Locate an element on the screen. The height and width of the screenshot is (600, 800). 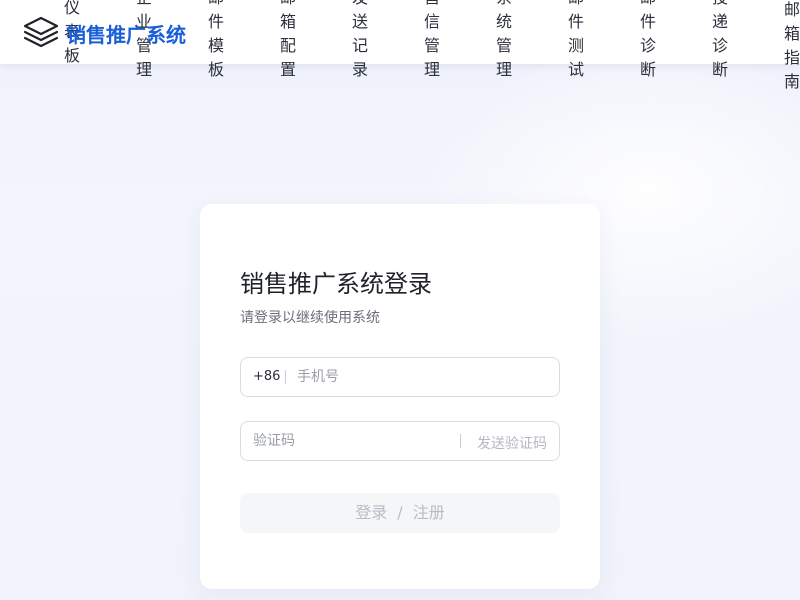
nav-item-delivery-diagnosis: 投递诊断 is located at coordinates (720, 41).